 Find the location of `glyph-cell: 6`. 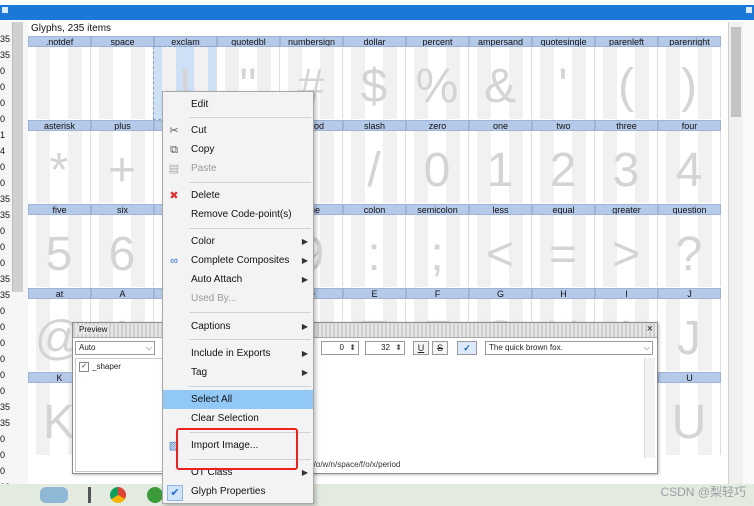

glyph-cell: 6 is located at coordinates (122, 251).